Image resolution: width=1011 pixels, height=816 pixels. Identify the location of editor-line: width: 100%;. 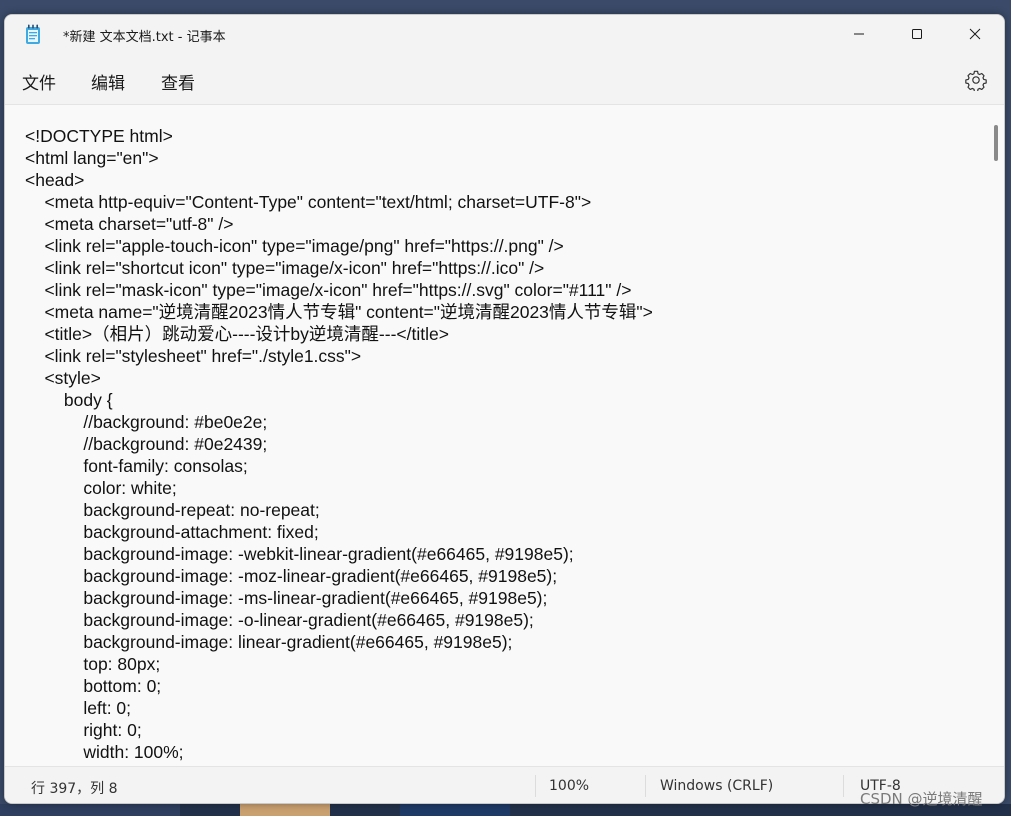
(104, 752).